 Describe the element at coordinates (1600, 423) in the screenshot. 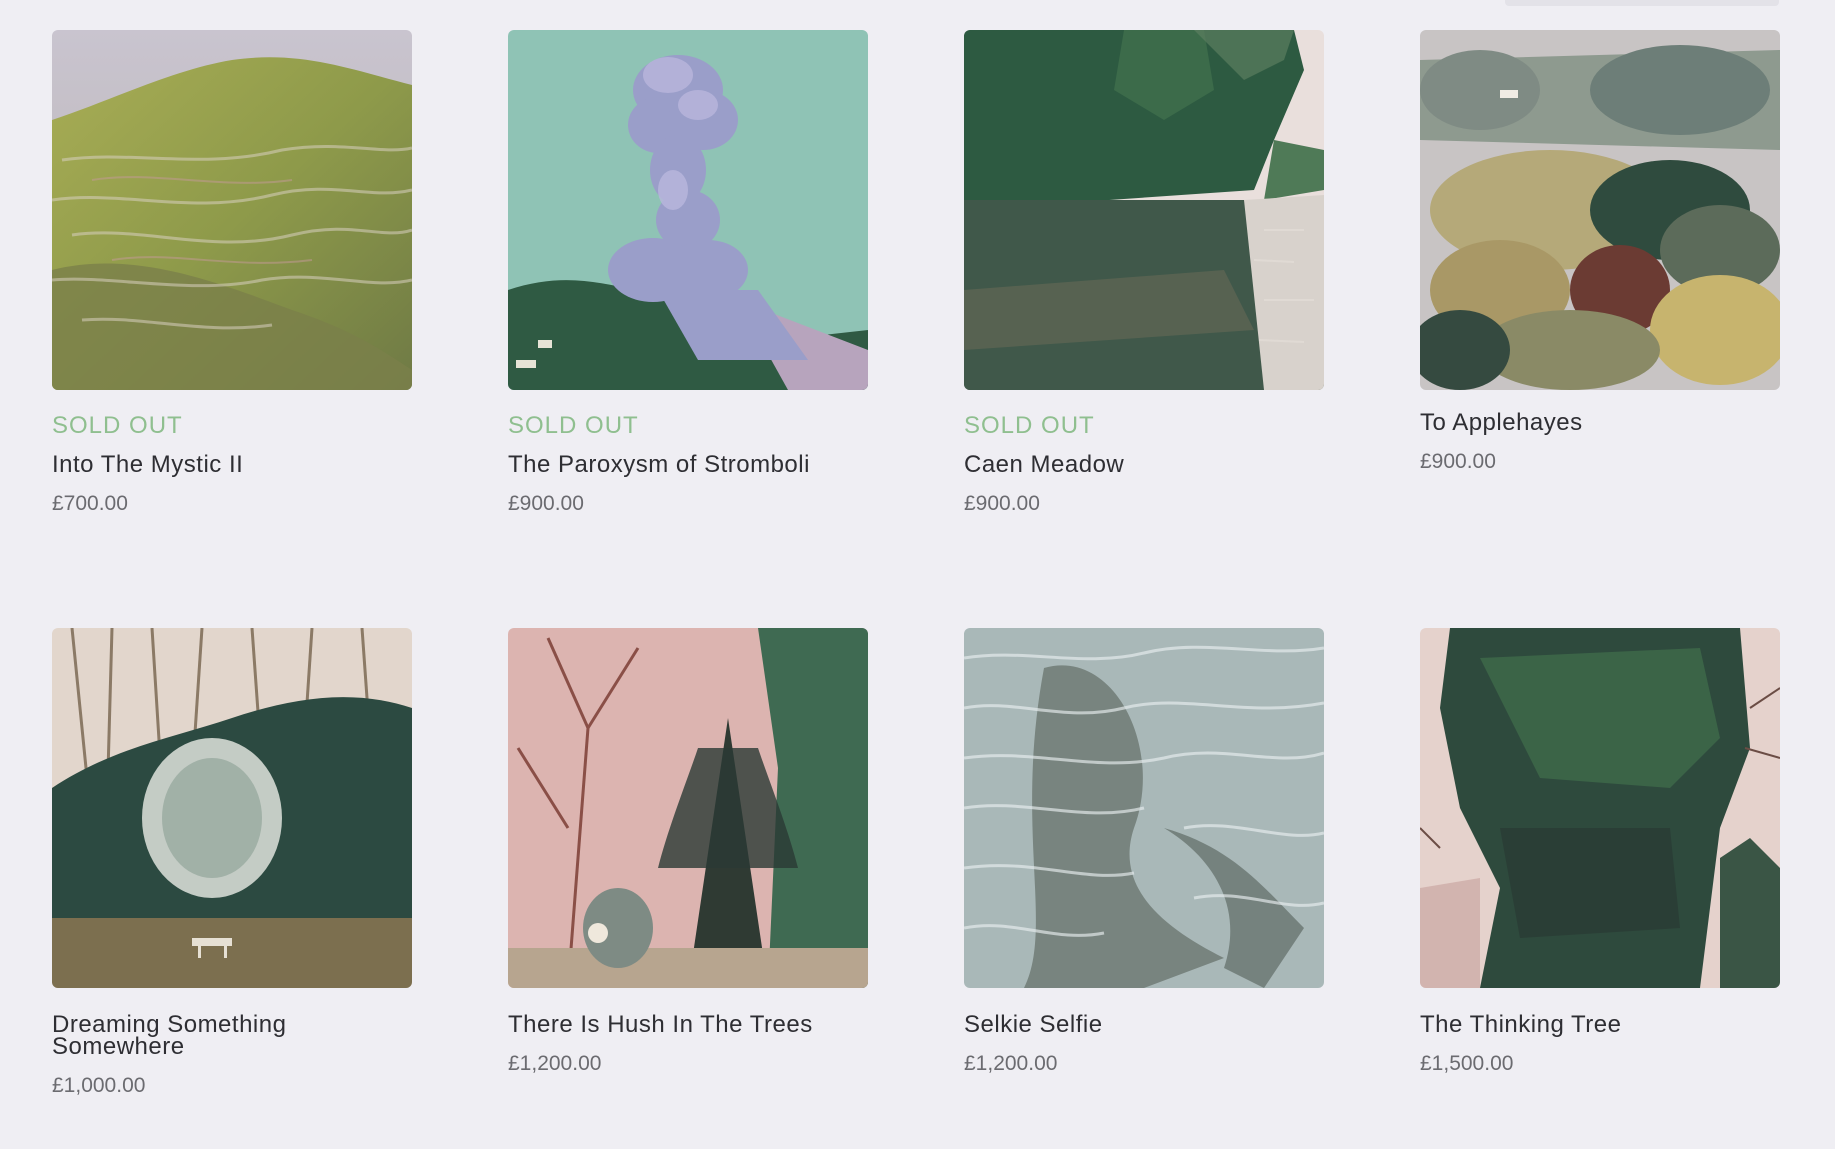

I see `product-title: To Applehayes` at that location.